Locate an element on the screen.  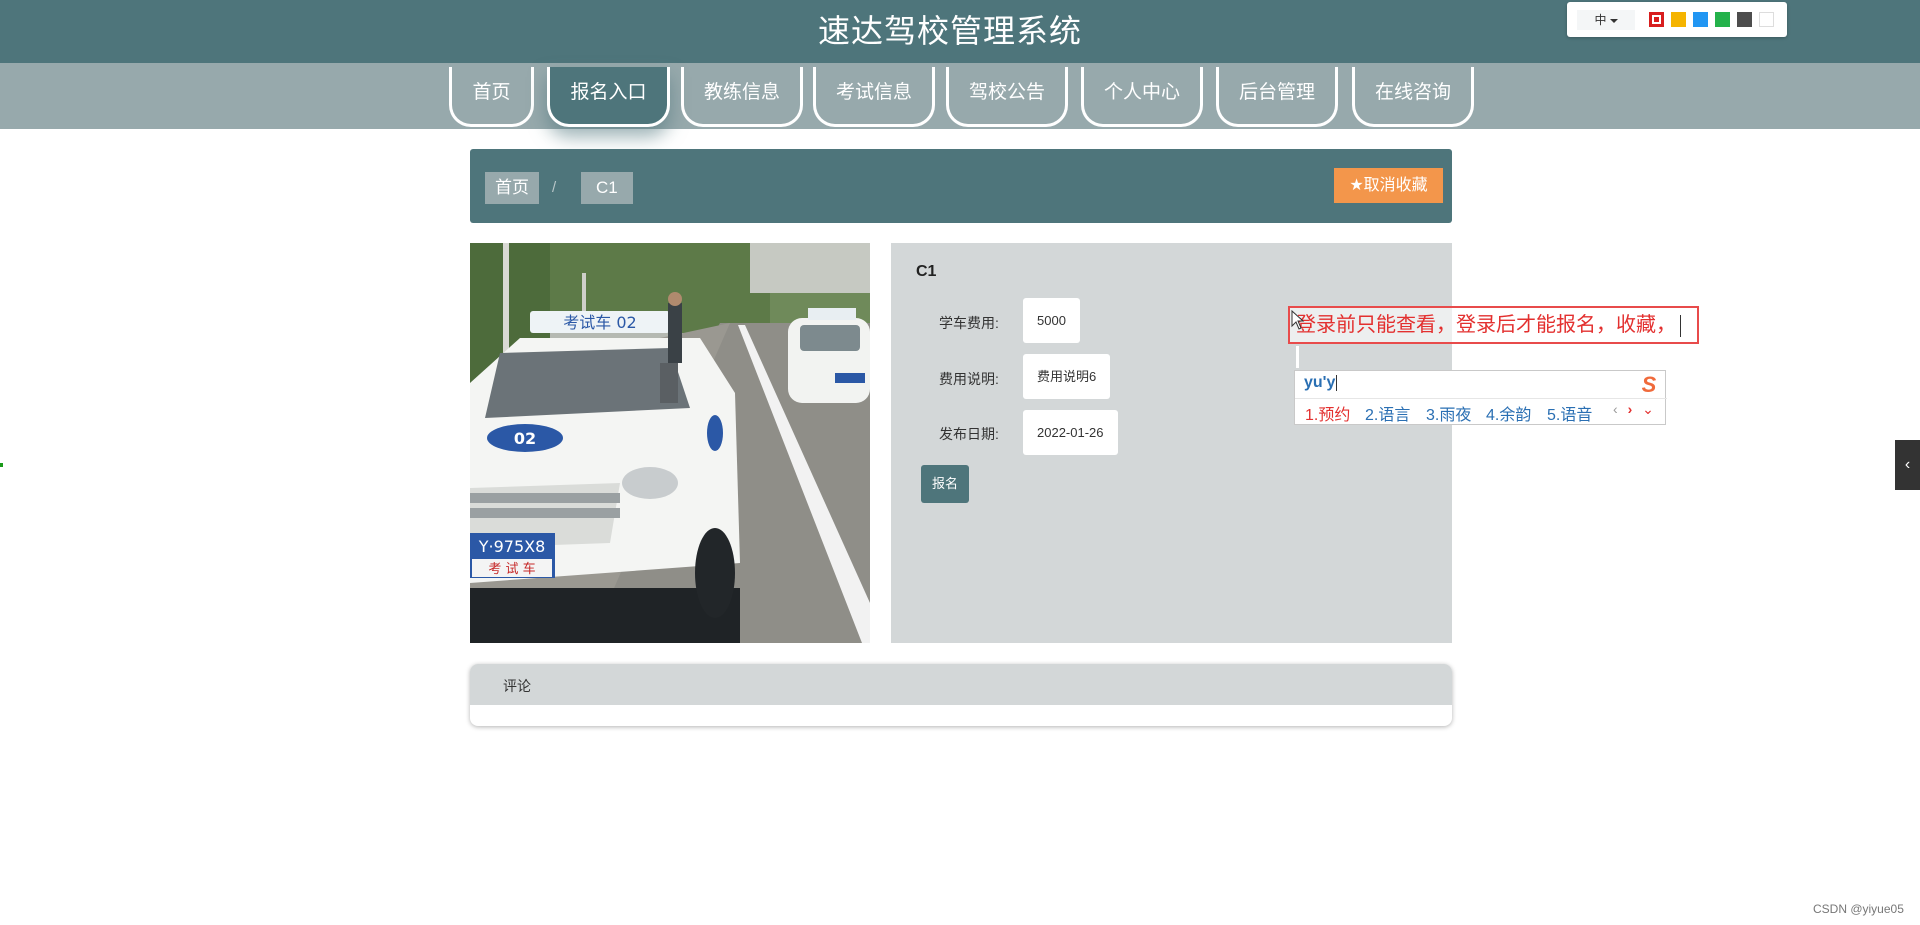
nav-label: 后台管理 is located at coordinates (1276, 92).